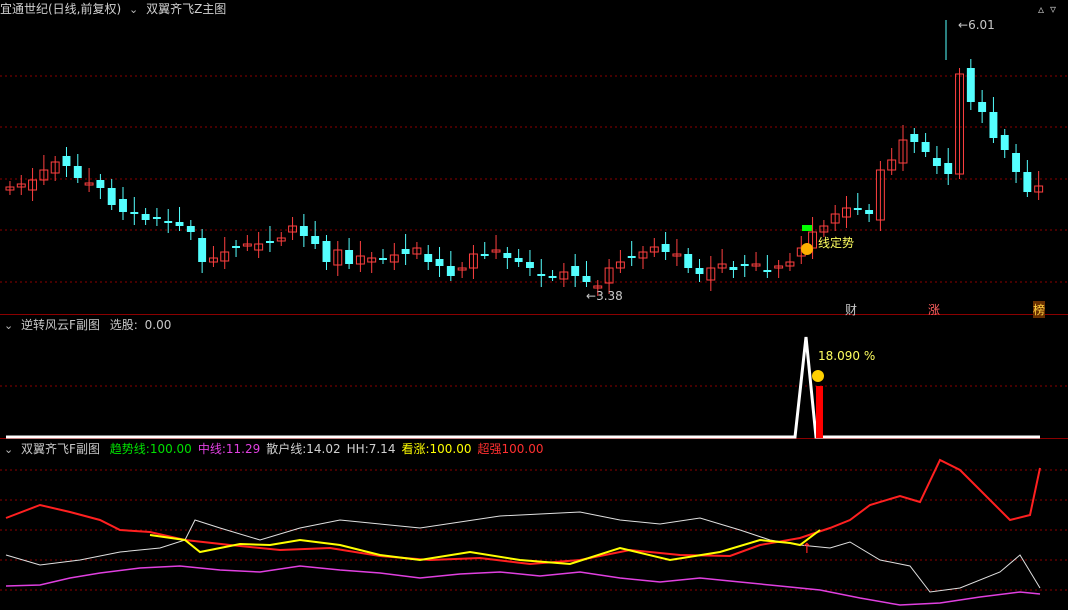 This screenshot has width=1068, height=610. I want to click on low-price-label: ←3.38, so click(604, 296).